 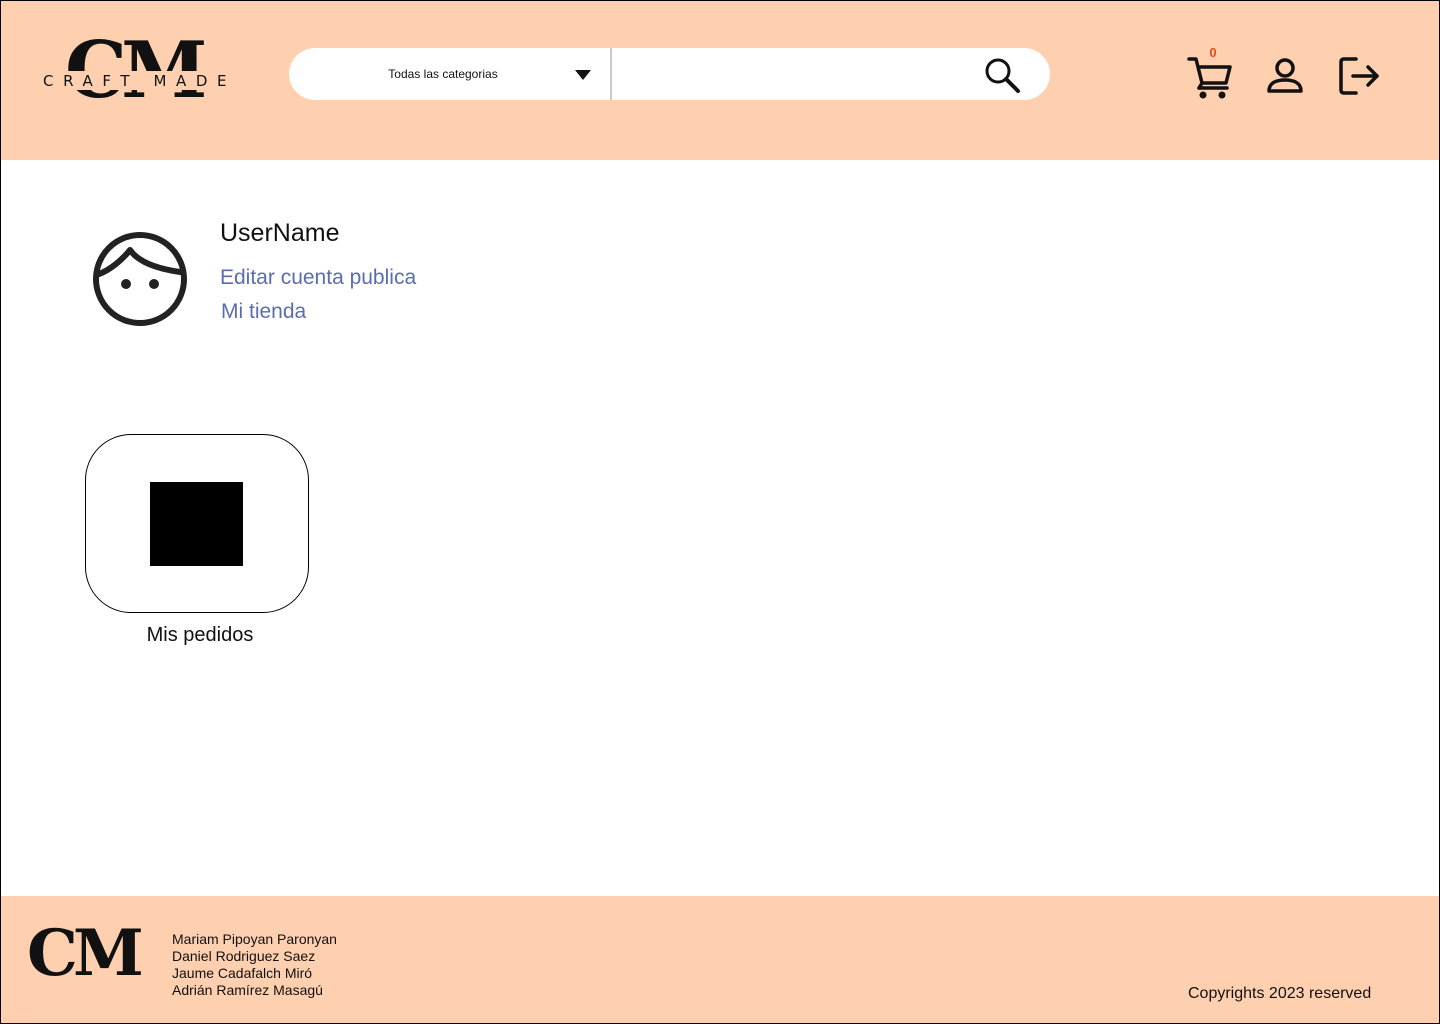 I want to click on logout-icon, so click(x=1360, y=76).